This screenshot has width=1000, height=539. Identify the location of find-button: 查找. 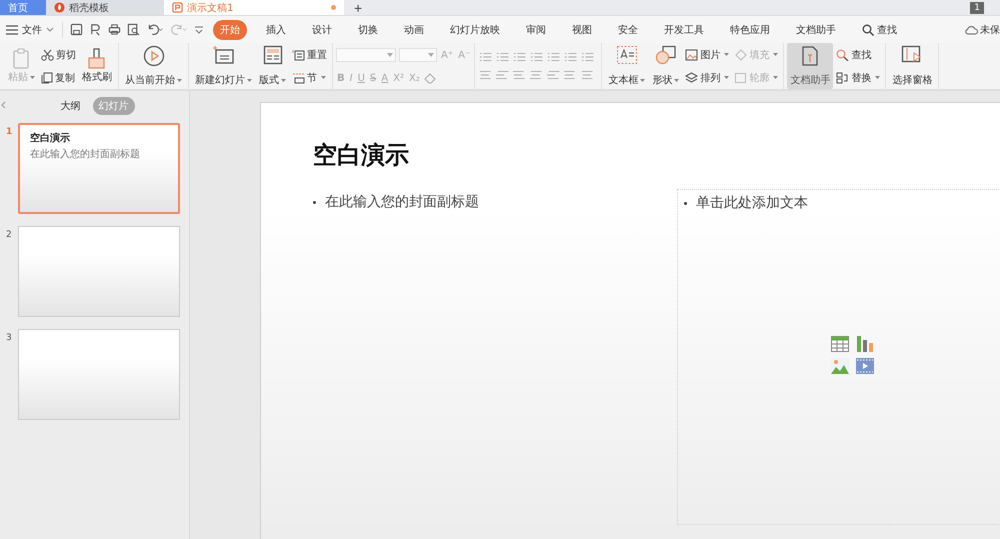
(858, 54).